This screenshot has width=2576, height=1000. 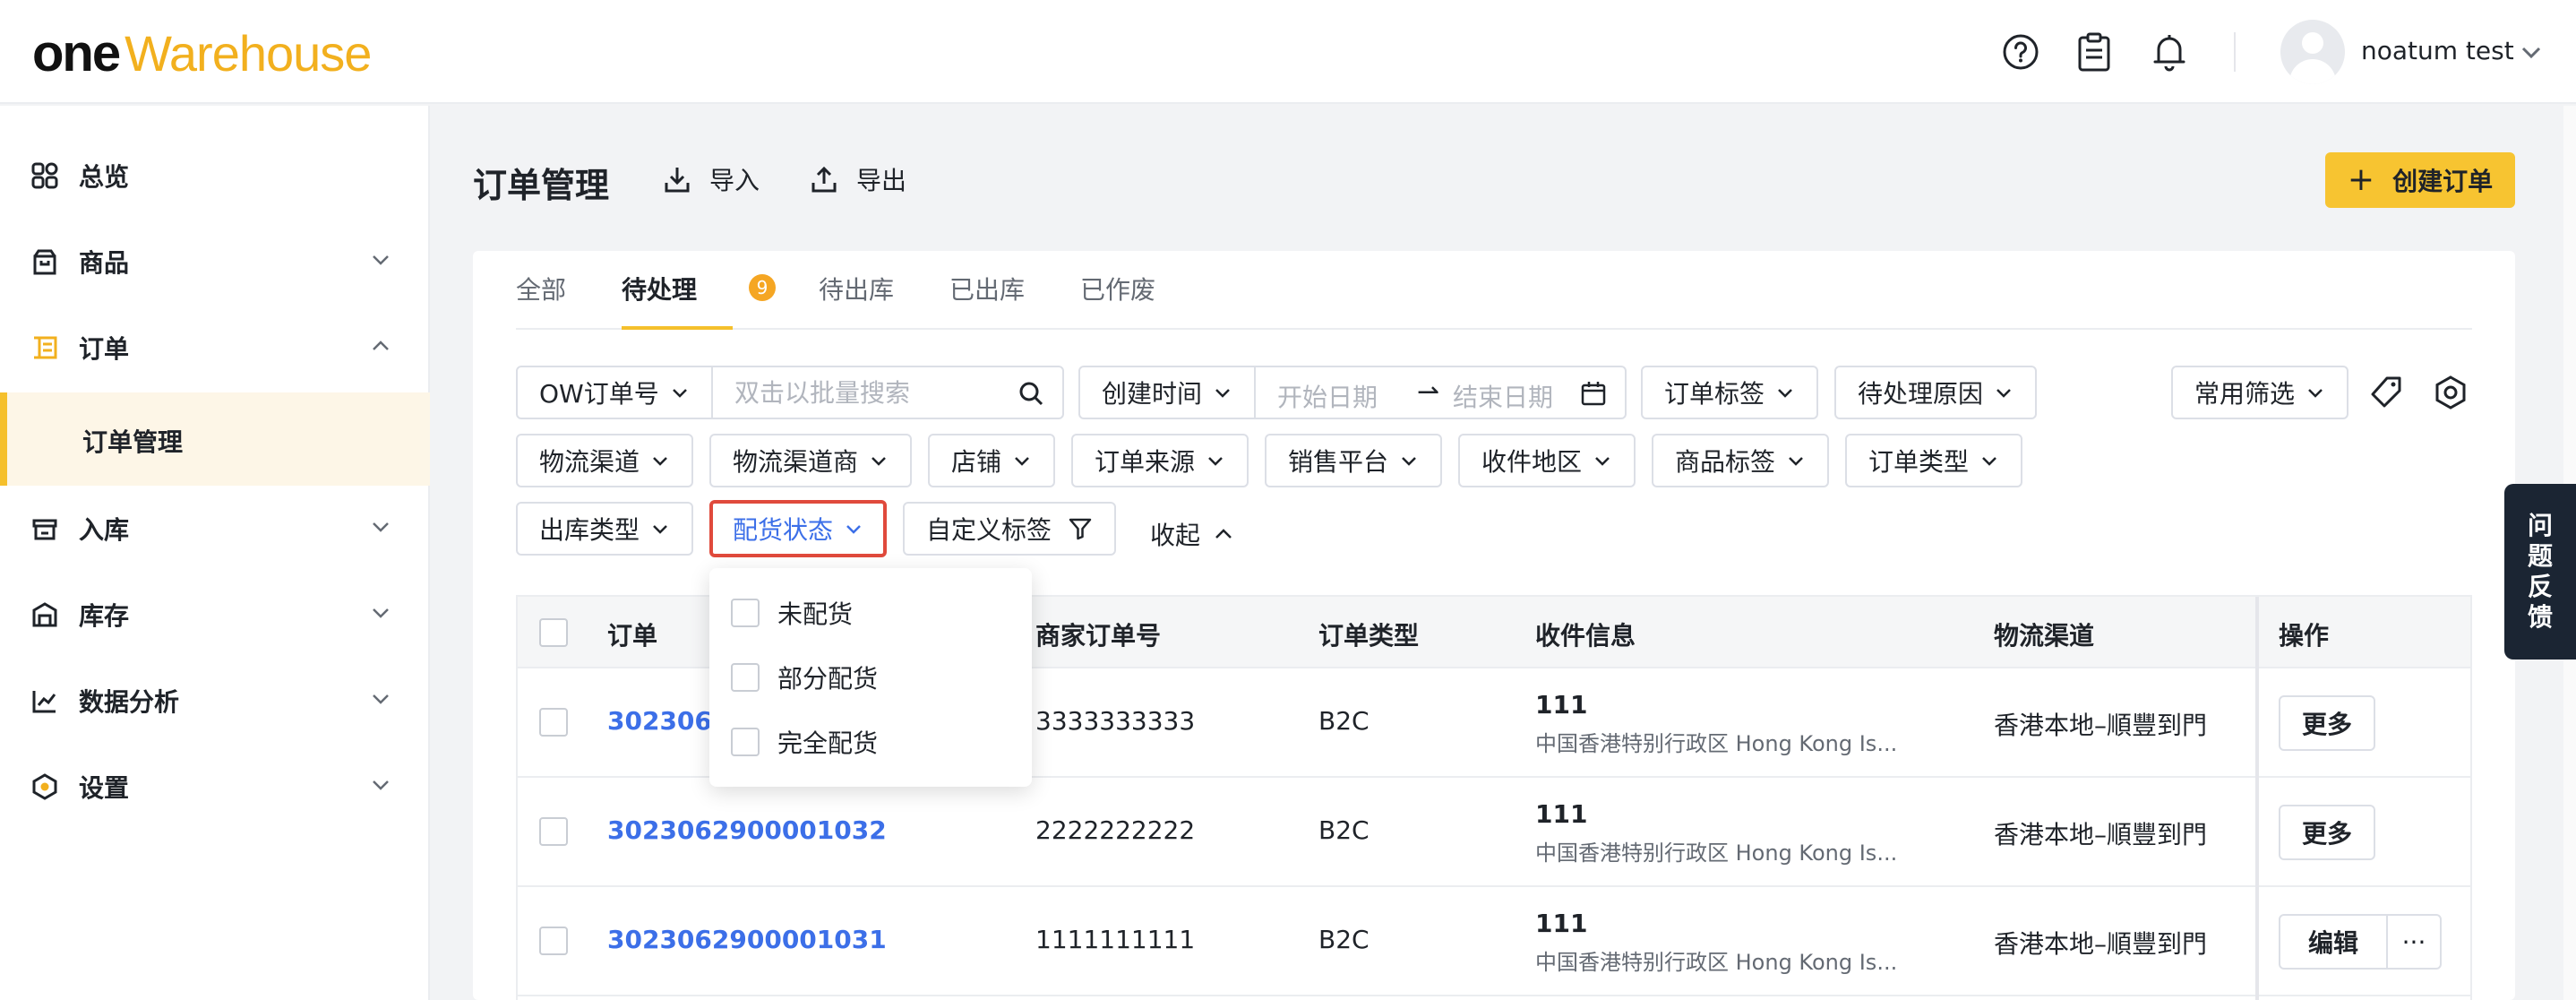 I want to click on chip-label: 物流渠道, so click(x=589, y=462).